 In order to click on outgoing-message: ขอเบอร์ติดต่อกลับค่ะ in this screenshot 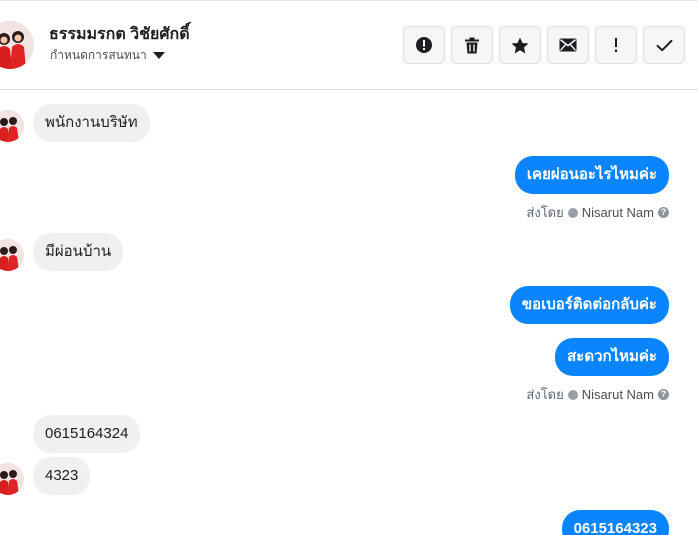, I will do `click(589, 305)`.